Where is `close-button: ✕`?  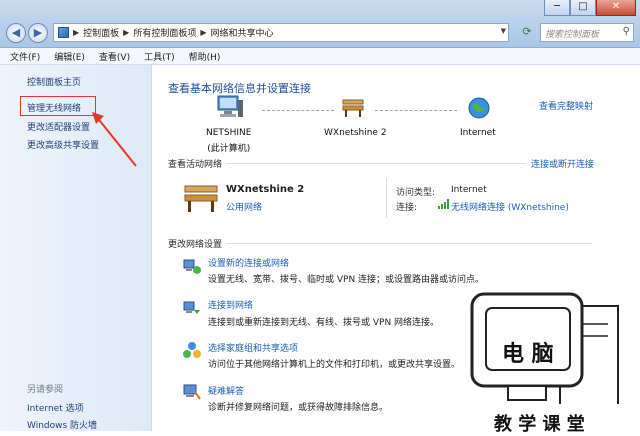 close-button: ✕ is located at coordinates (616, 8).